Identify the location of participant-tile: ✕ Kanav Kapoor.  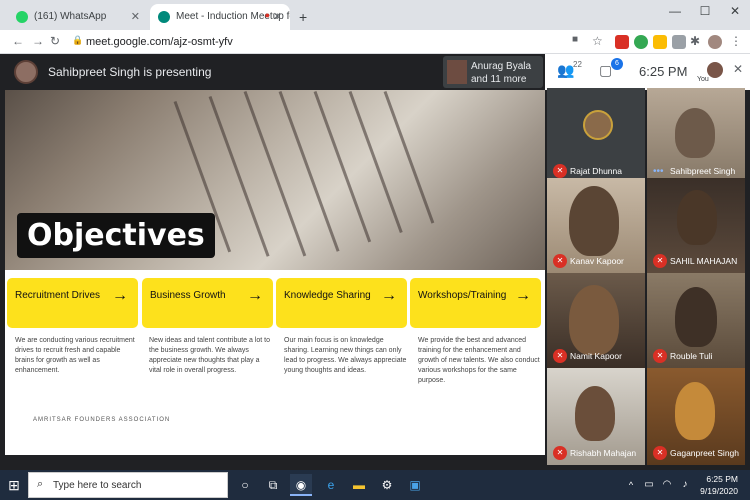
(596, 225).